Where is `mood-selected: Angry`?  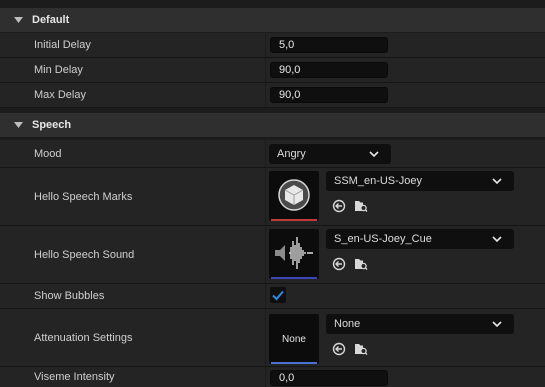 mood-selected: Angry is located at coordinates (291, 154).